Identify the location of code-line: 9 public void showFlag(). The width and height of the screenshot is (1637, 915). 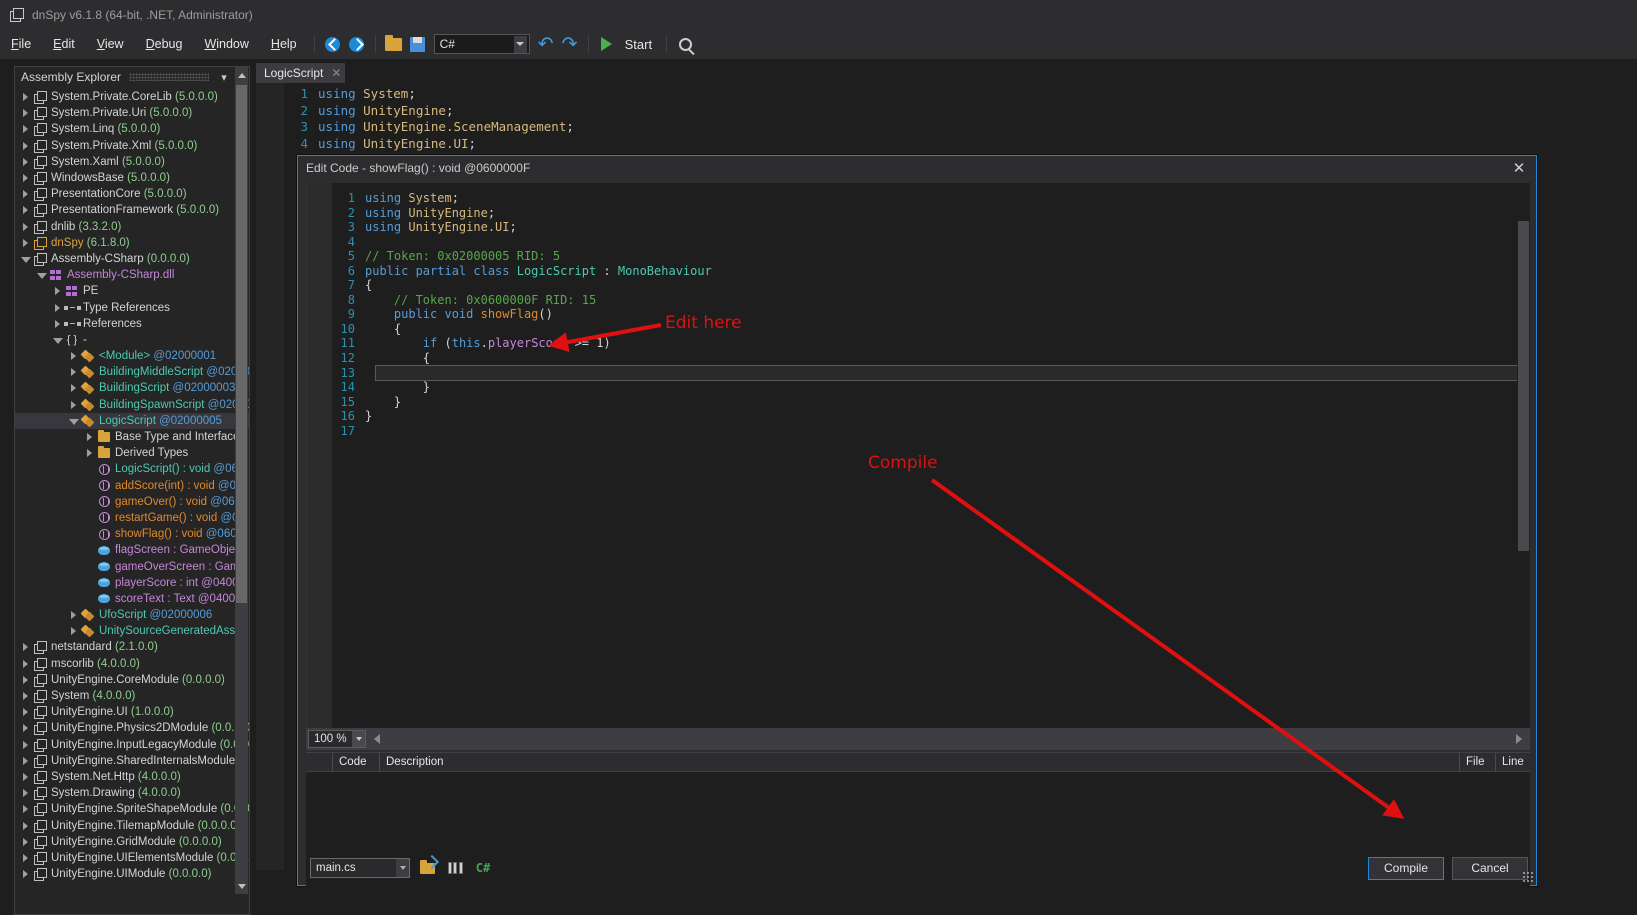
(918, 314).